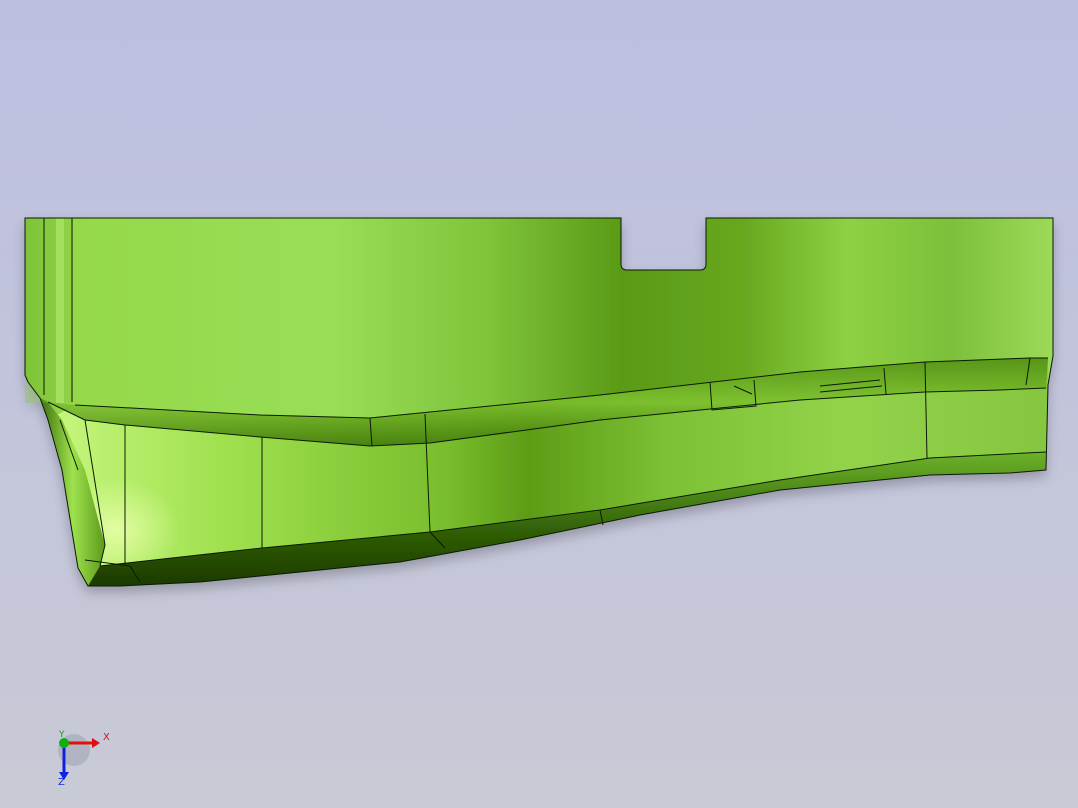 This screenshot has height=808, width=1078. What do you see at coordinates (62, 735) in the screenshot?
I see `y-axis-label: Y` at bounding box center [62, 735].